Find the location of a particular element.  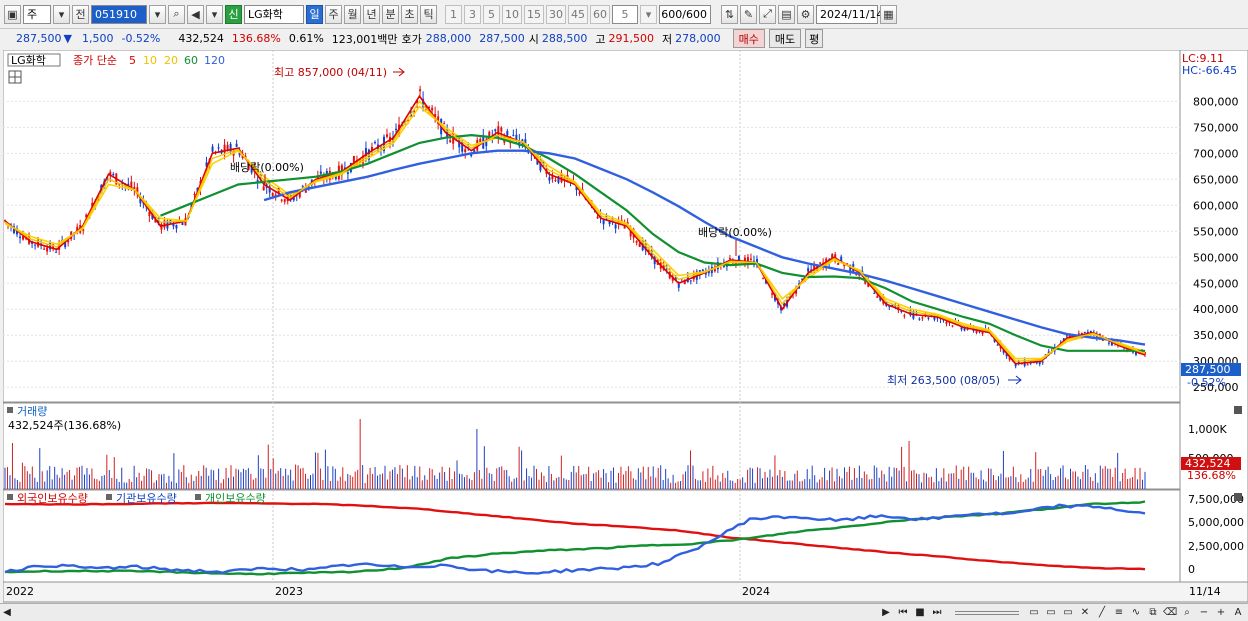

scroll-left-icon: ◀ is located at coordinates (7, 613).